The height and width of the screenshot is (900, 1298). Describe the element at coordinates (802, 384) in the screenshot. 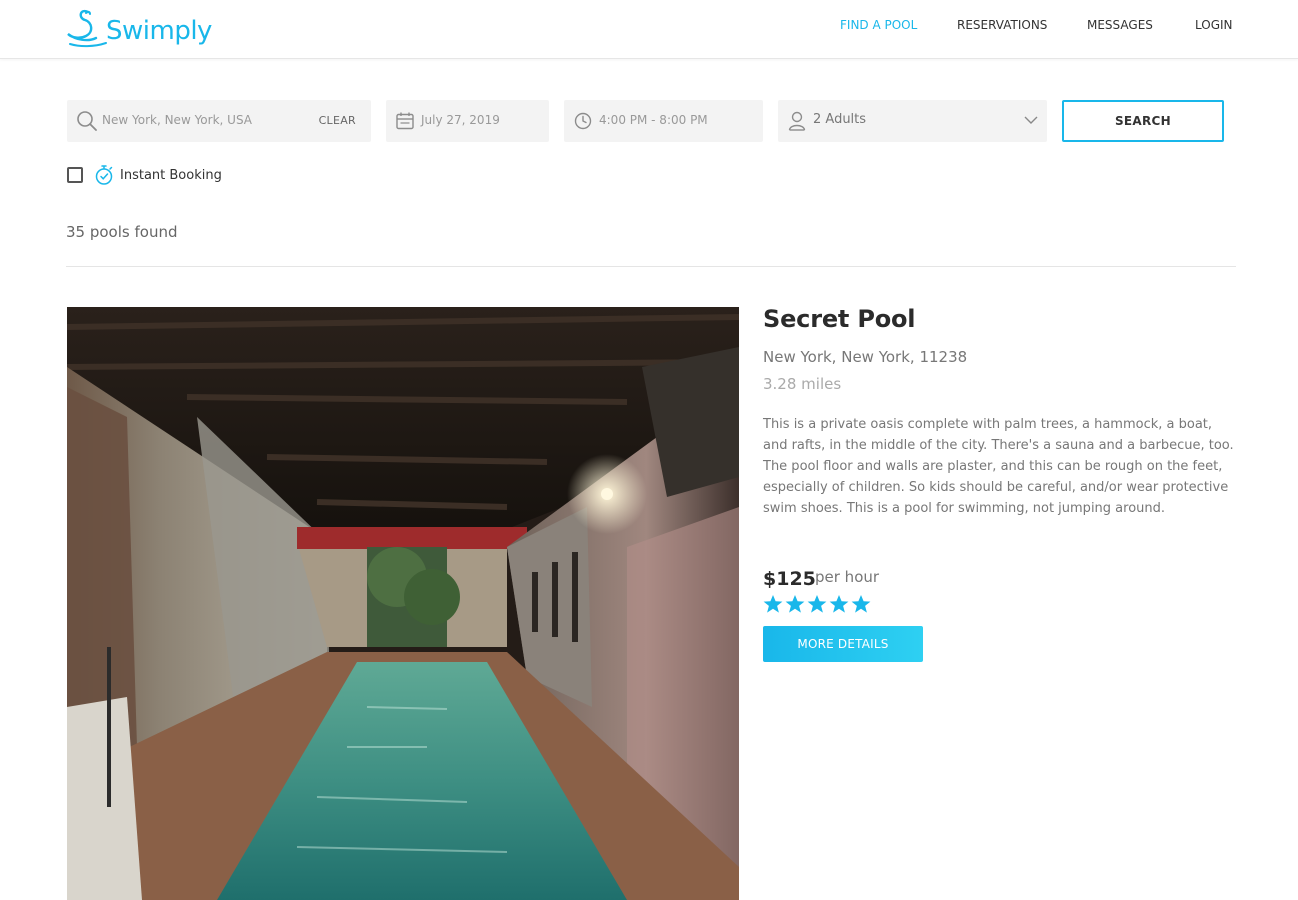

I see `pool-distance: 3.28 miles` at that location.